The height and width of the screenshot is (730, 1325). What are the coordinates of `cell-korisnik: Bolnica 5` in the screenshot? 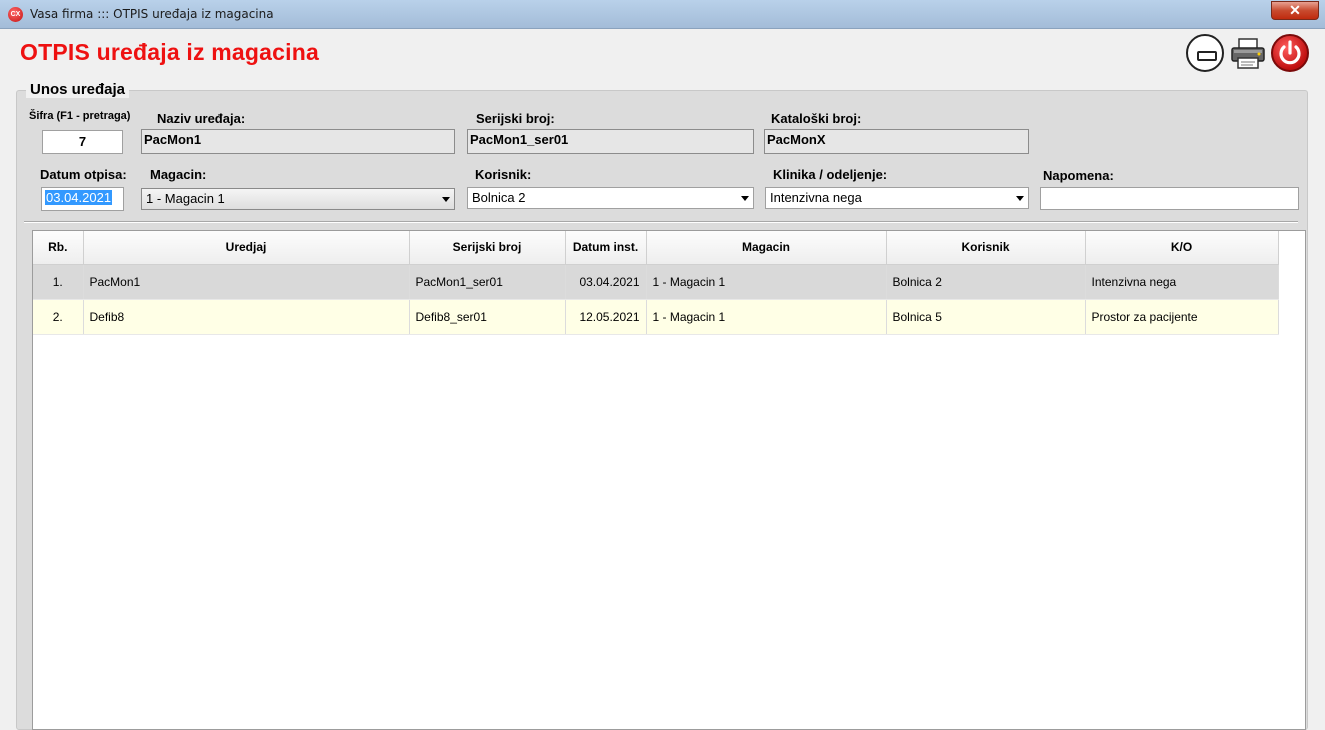 It's located at (986, 317).